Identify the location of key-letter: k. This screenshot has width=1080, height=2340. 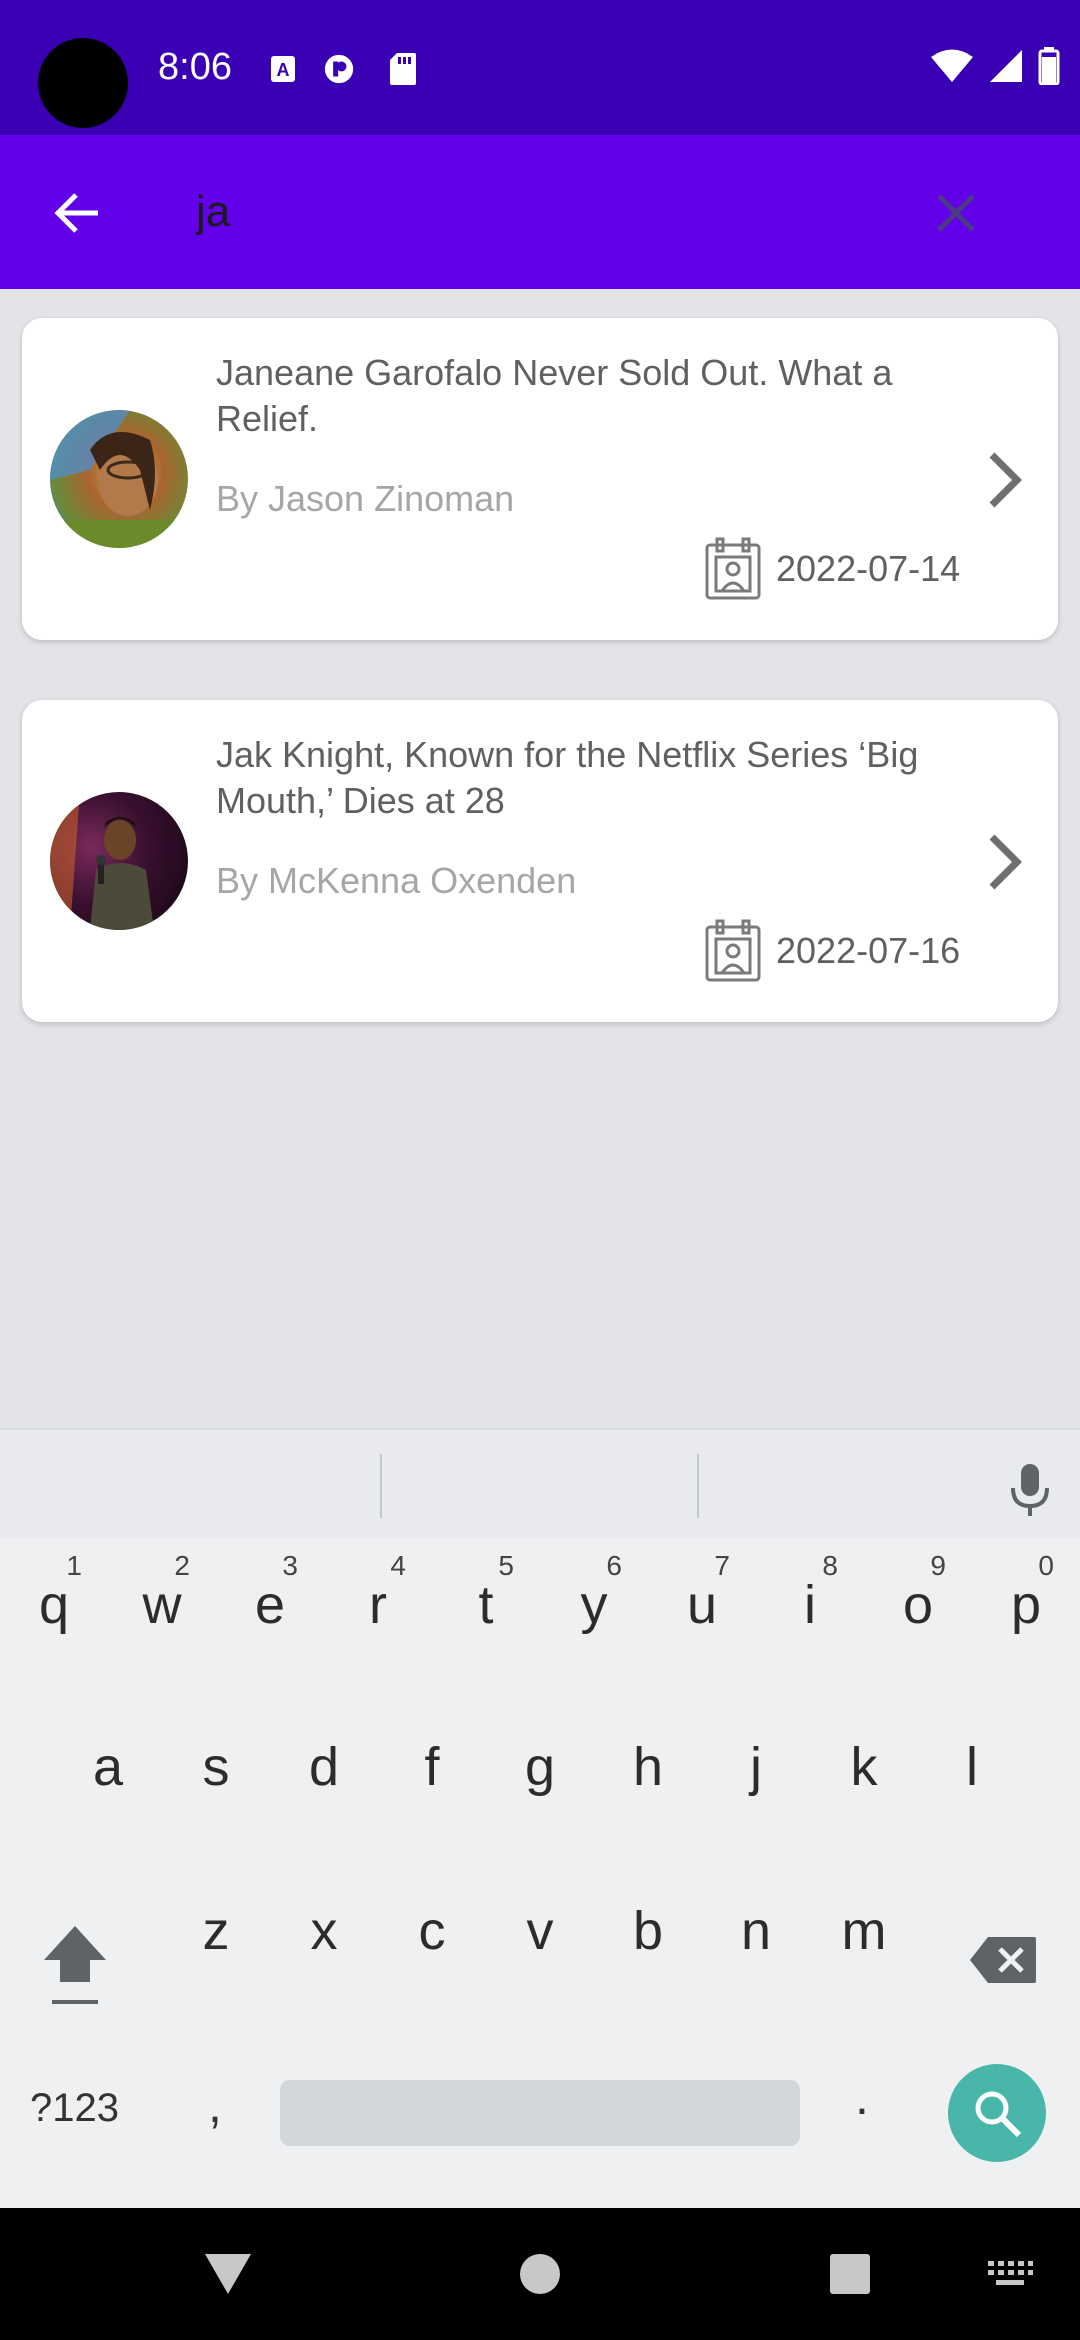
(864, 1767).